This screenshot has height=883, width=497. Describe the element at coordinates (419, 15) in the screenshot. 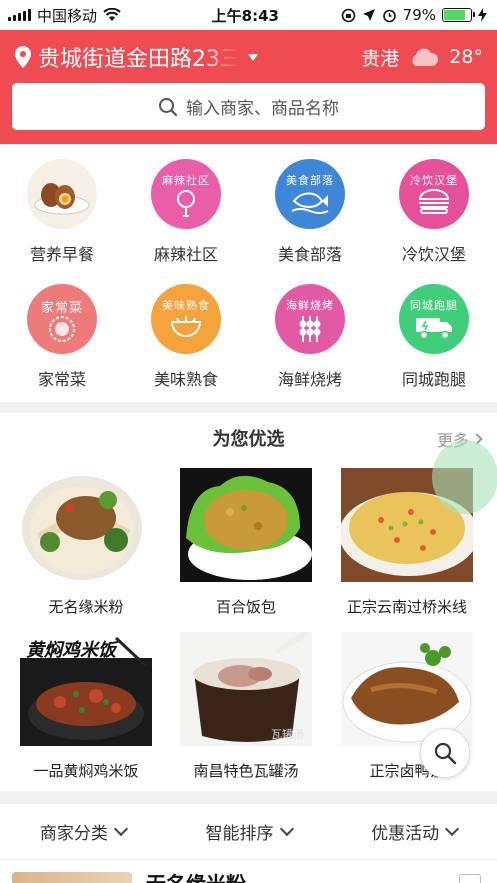

I see `battery-percent: 79%` at that location.